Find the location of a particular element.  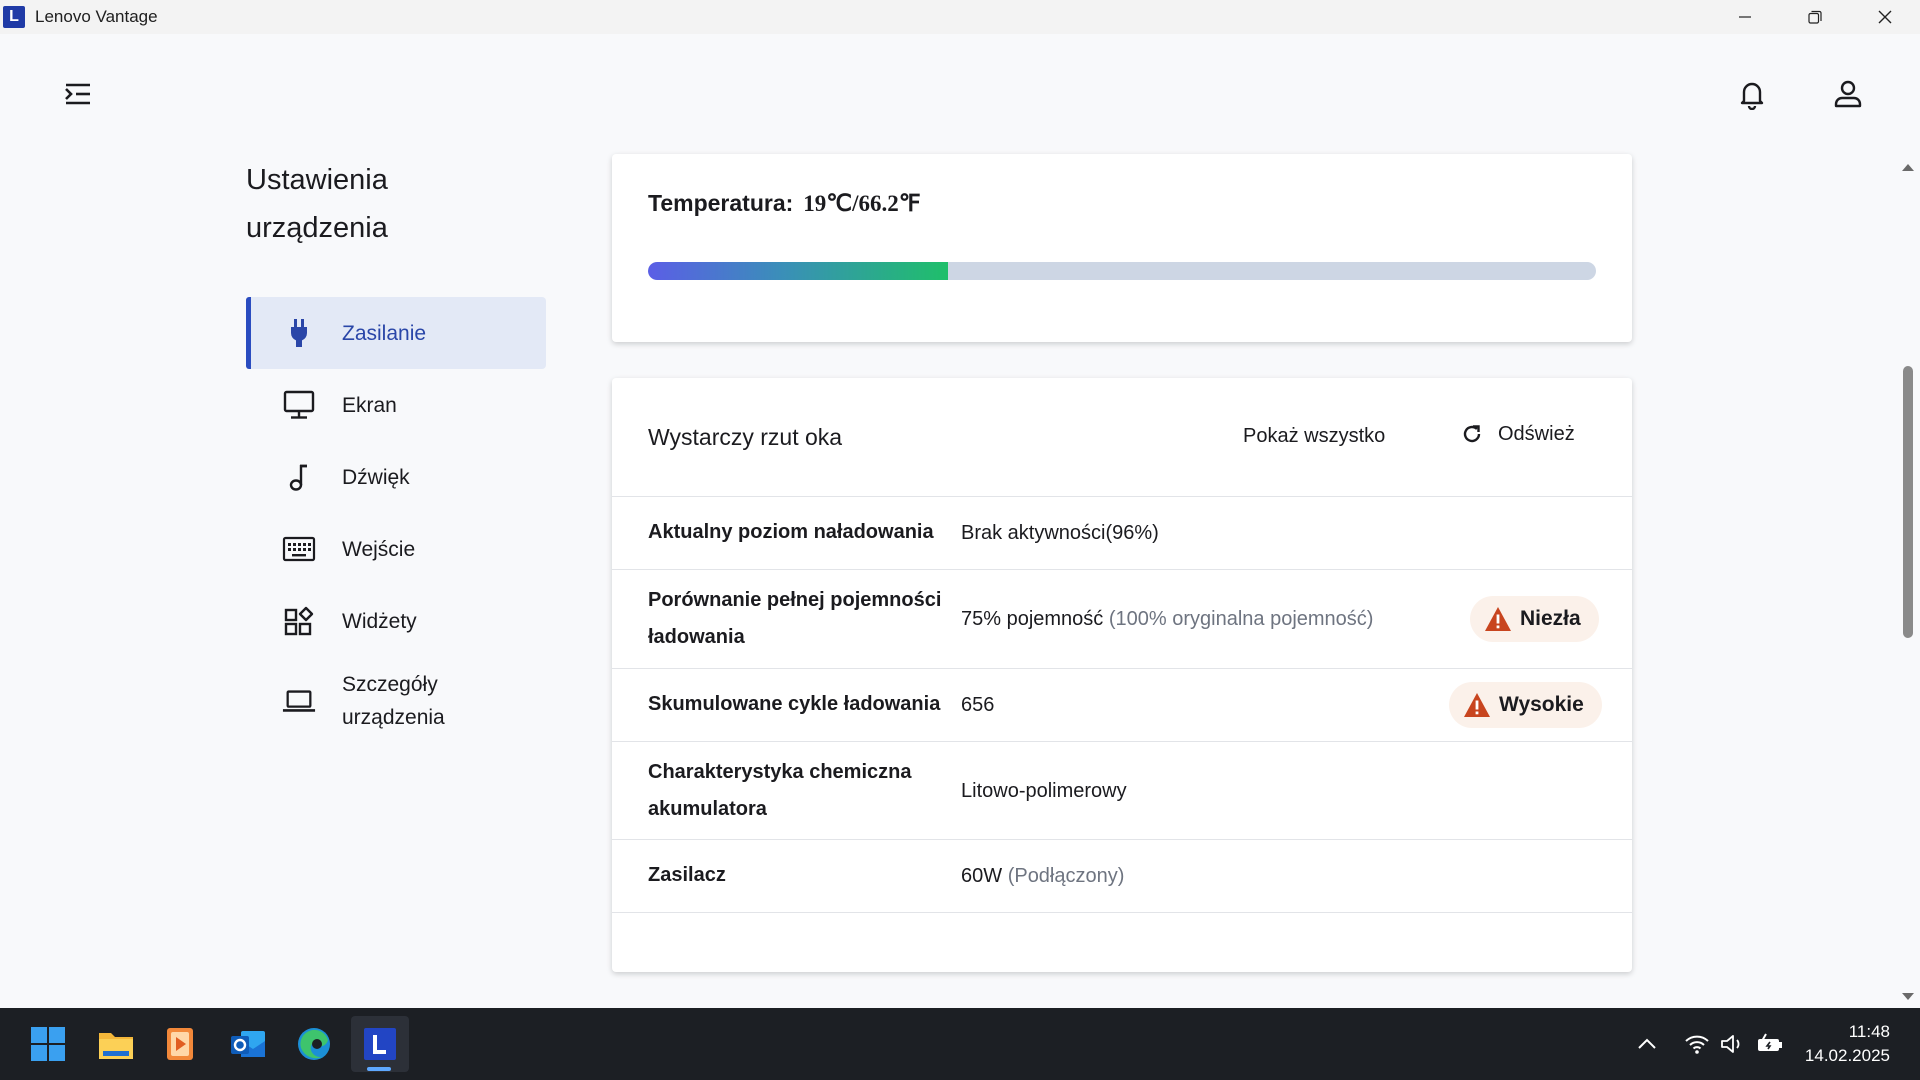

bell-icon is located at coordinates (1752, 96).